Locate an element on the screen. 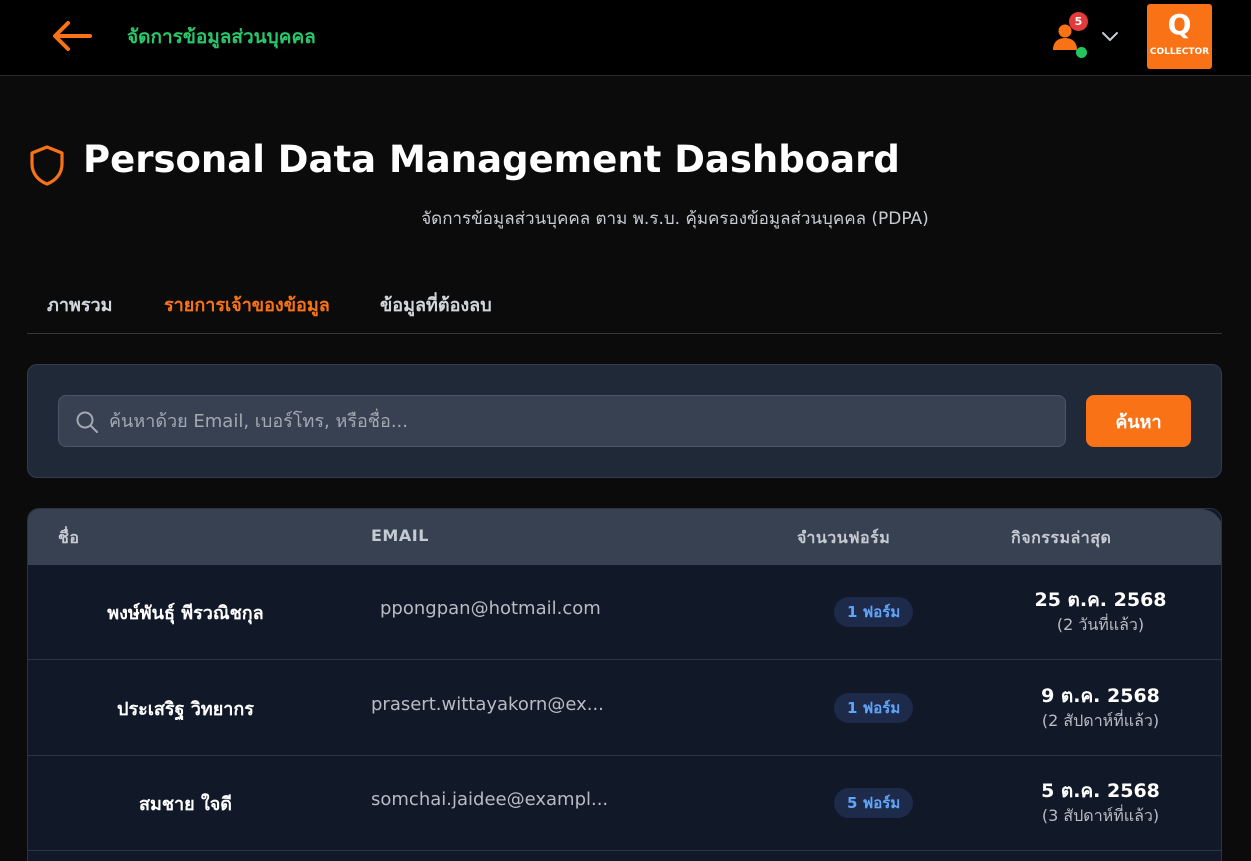 Image resolution: width=1251 pixels, height=861 pixels. row-last-activity-relative: (3 สัปดาห์ที่แล้ว) is located at coordinates (1100, 815).